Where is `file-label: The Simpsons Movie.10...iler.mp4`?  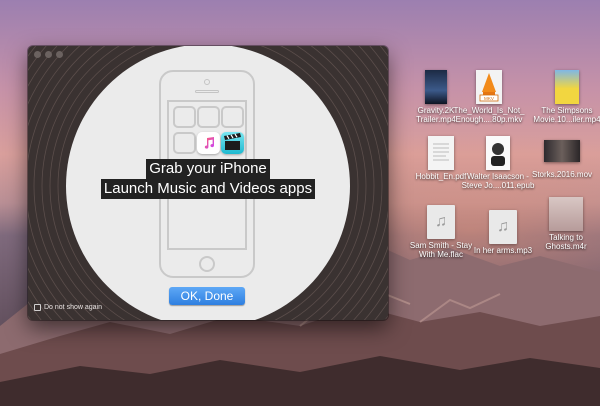 file-label: The Simpsons Movie.10...iler.mp4 is located at coordinates (566, 115).